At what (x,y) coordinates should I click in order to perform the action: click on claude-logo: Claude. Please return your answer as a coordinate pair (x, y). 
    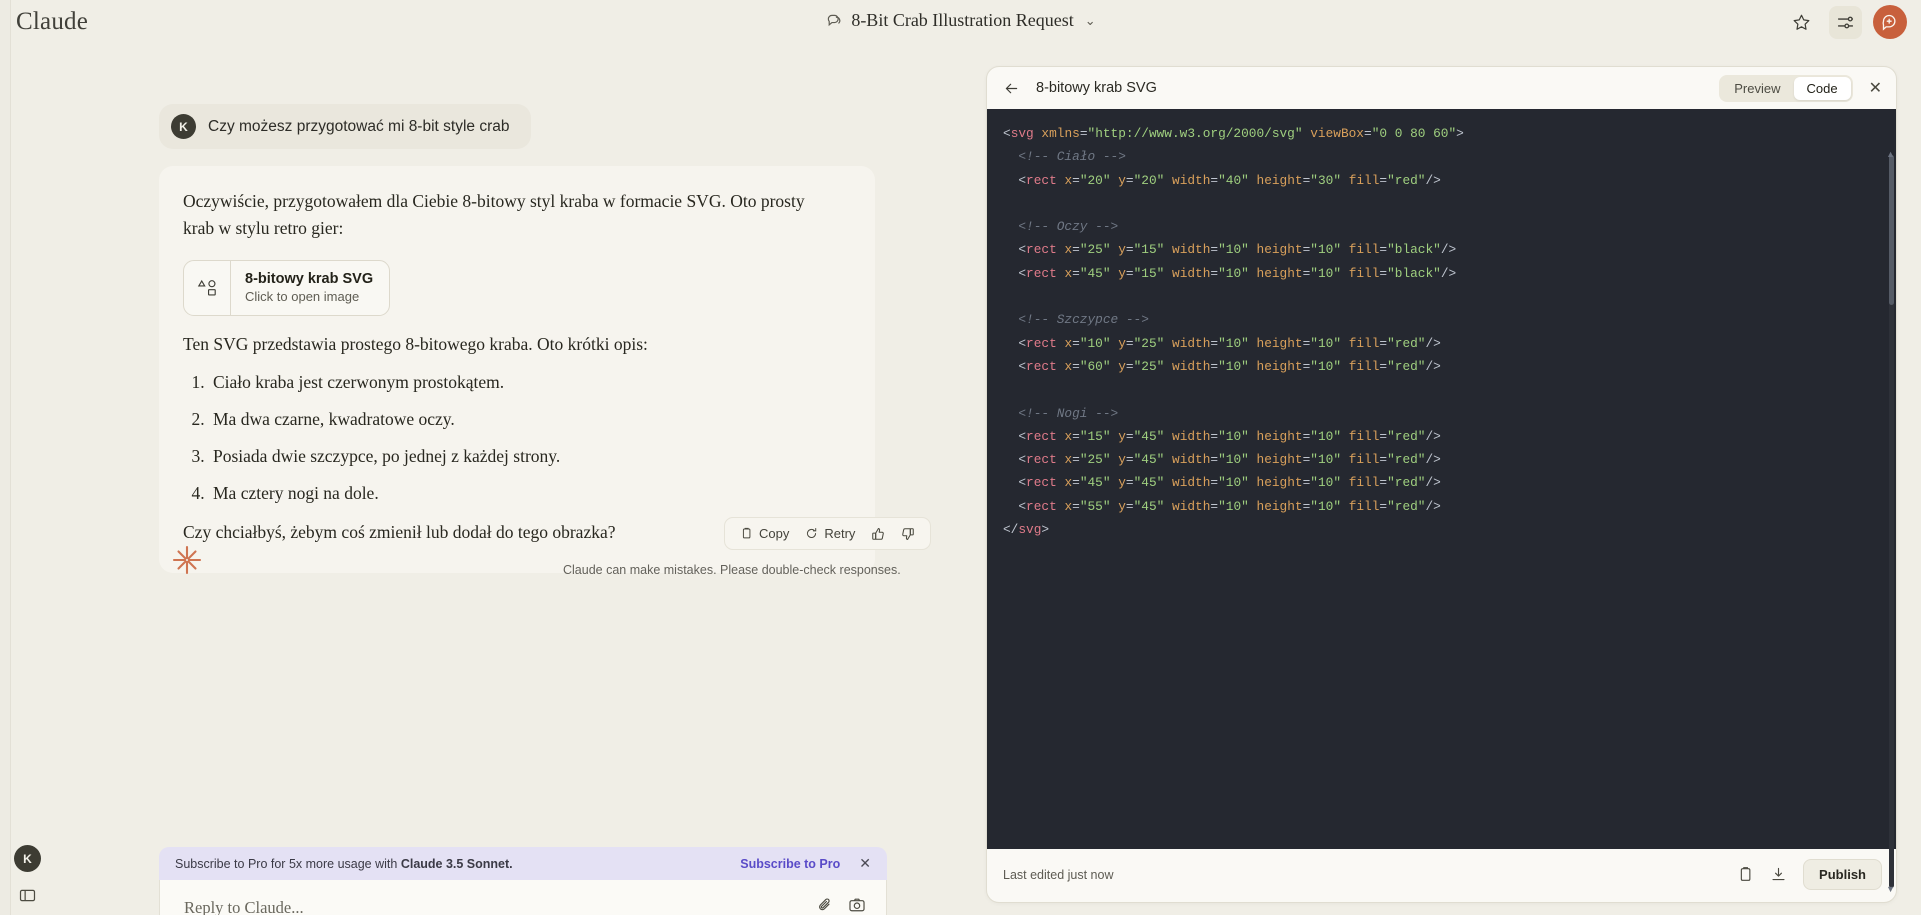
    Looking at the image, I should click on (52, 22).